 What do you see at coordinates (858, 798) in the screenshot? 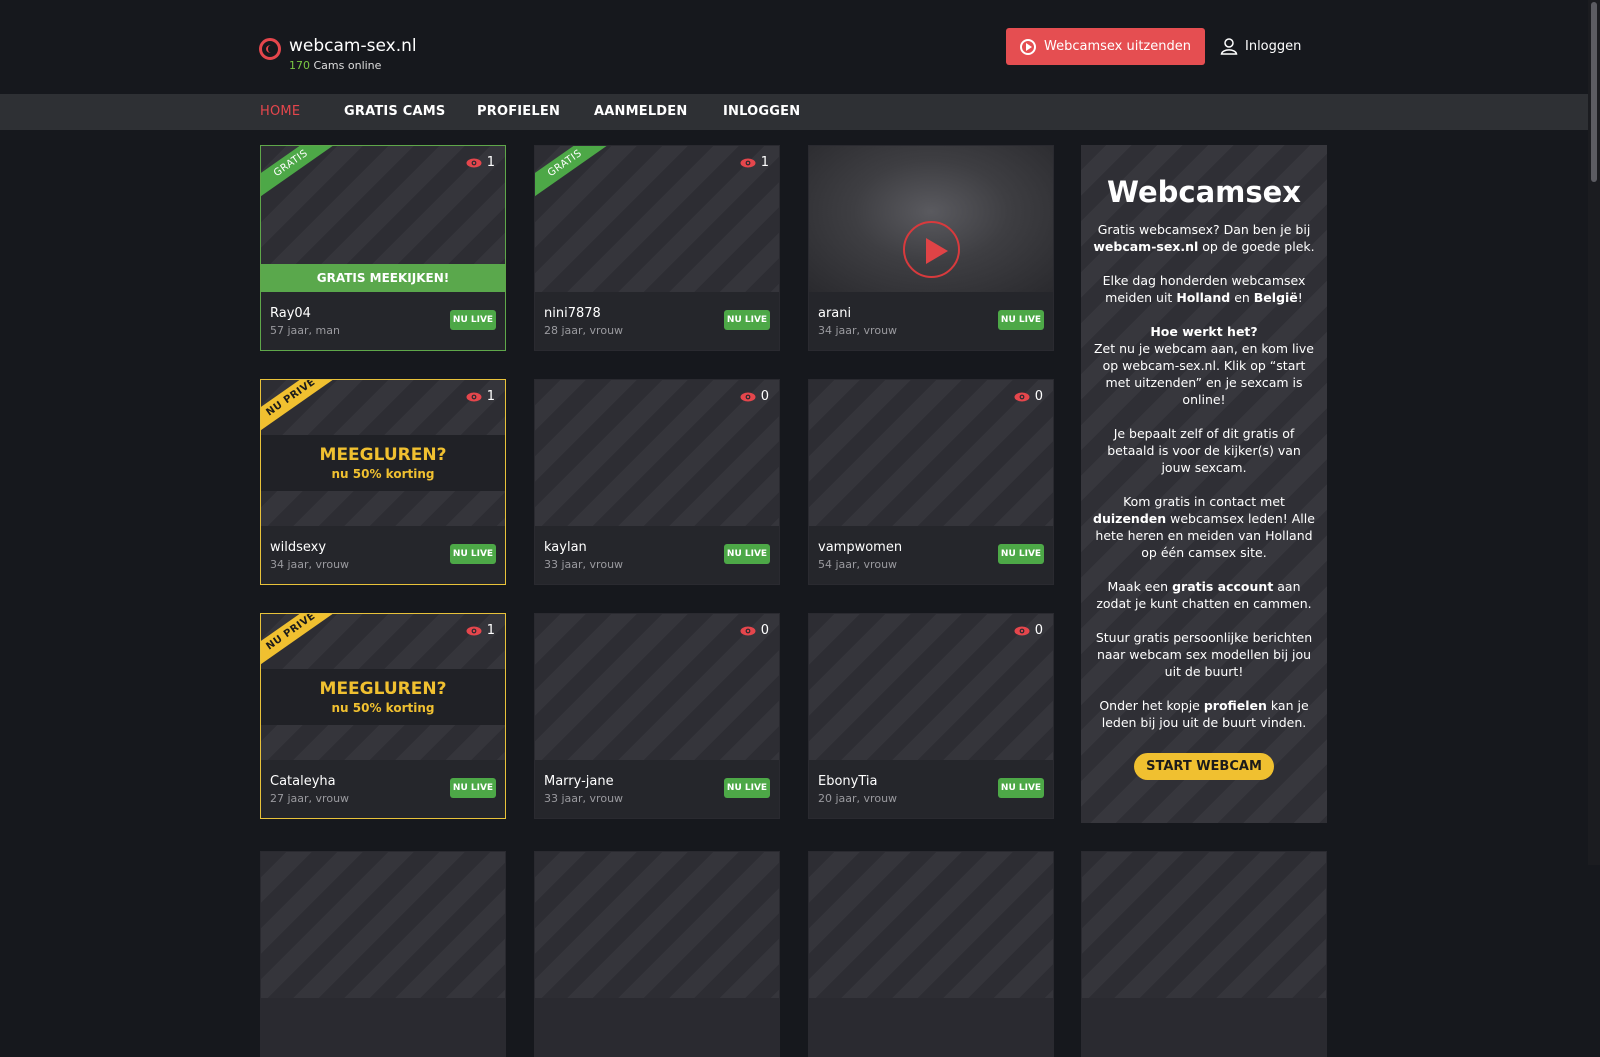
I see `cam-meta: 20 jaar, vrouw` at bounding box center [858, 798].